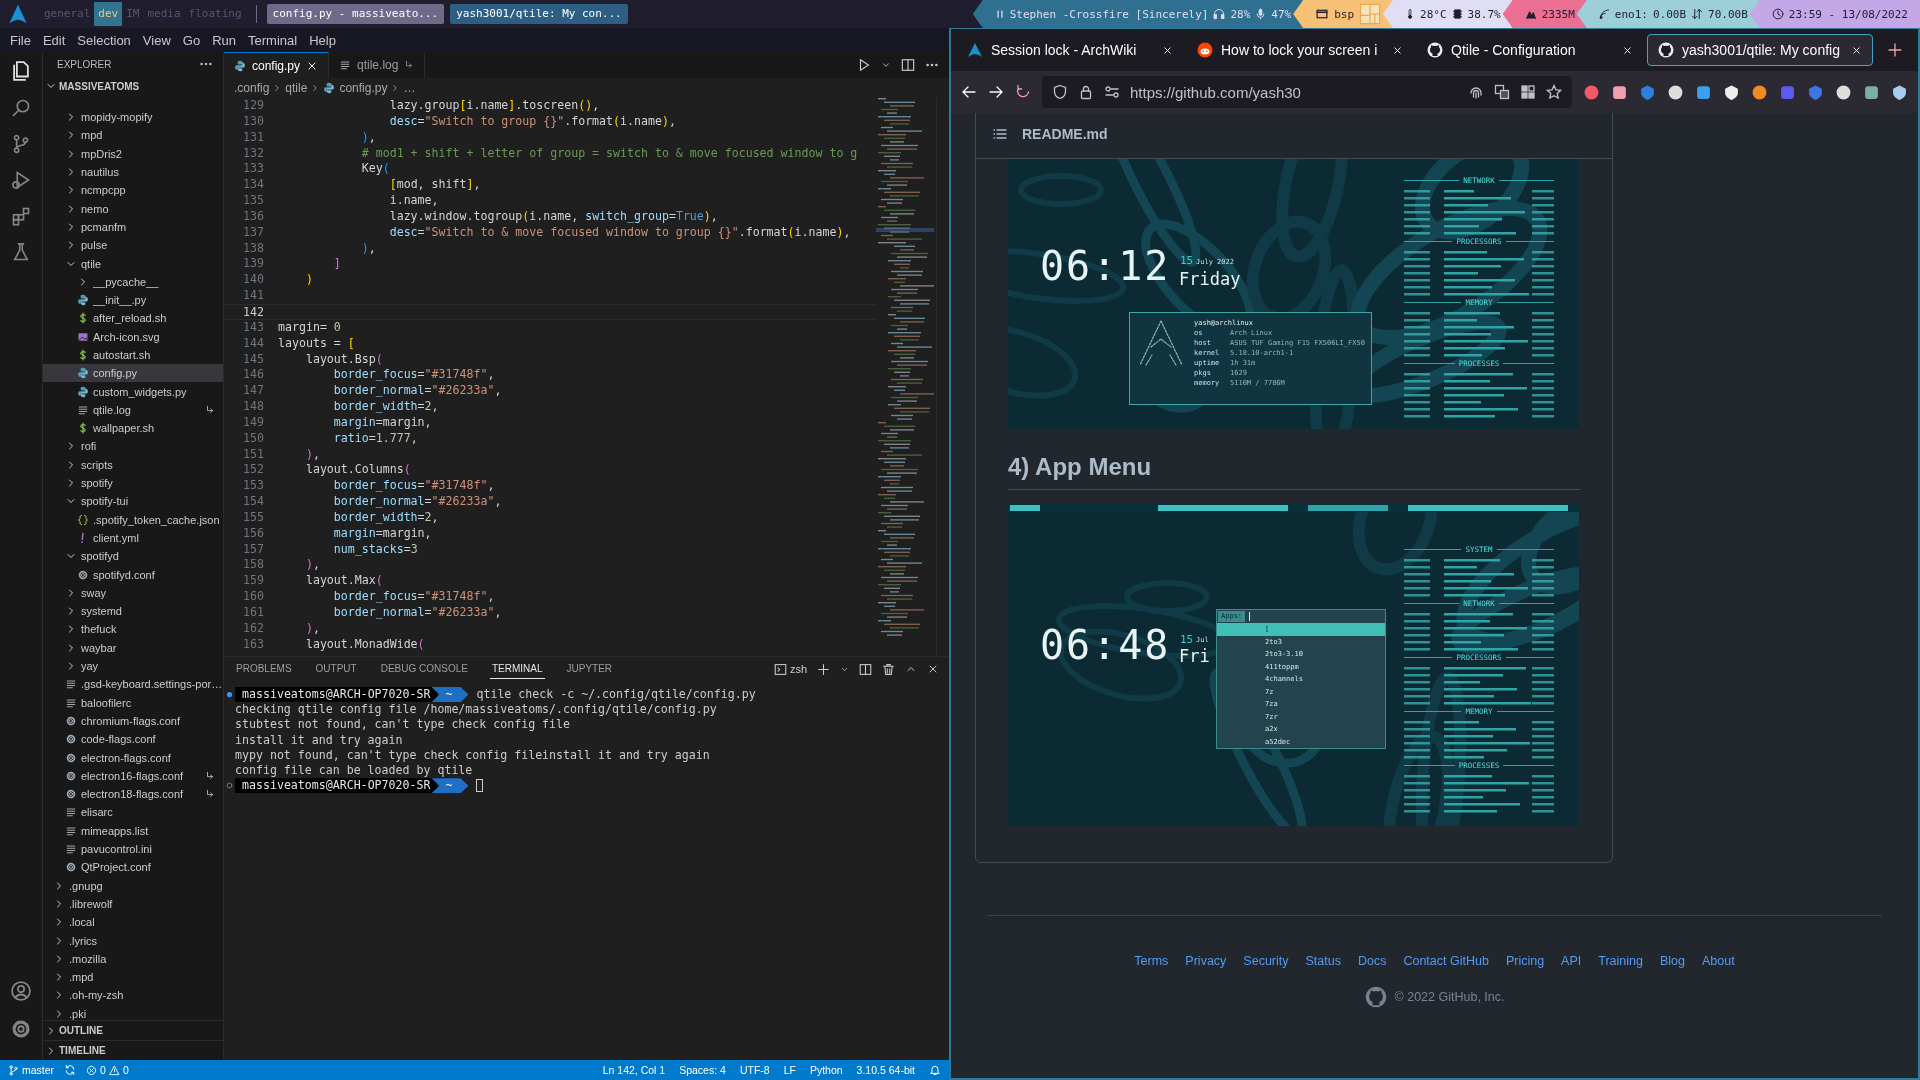 The height and width of the screenshot is (1080, 1920). Describe the element at coordinates (1446, 961) in the screenshot. I see `footer-link: Contact GitHub` at that location.